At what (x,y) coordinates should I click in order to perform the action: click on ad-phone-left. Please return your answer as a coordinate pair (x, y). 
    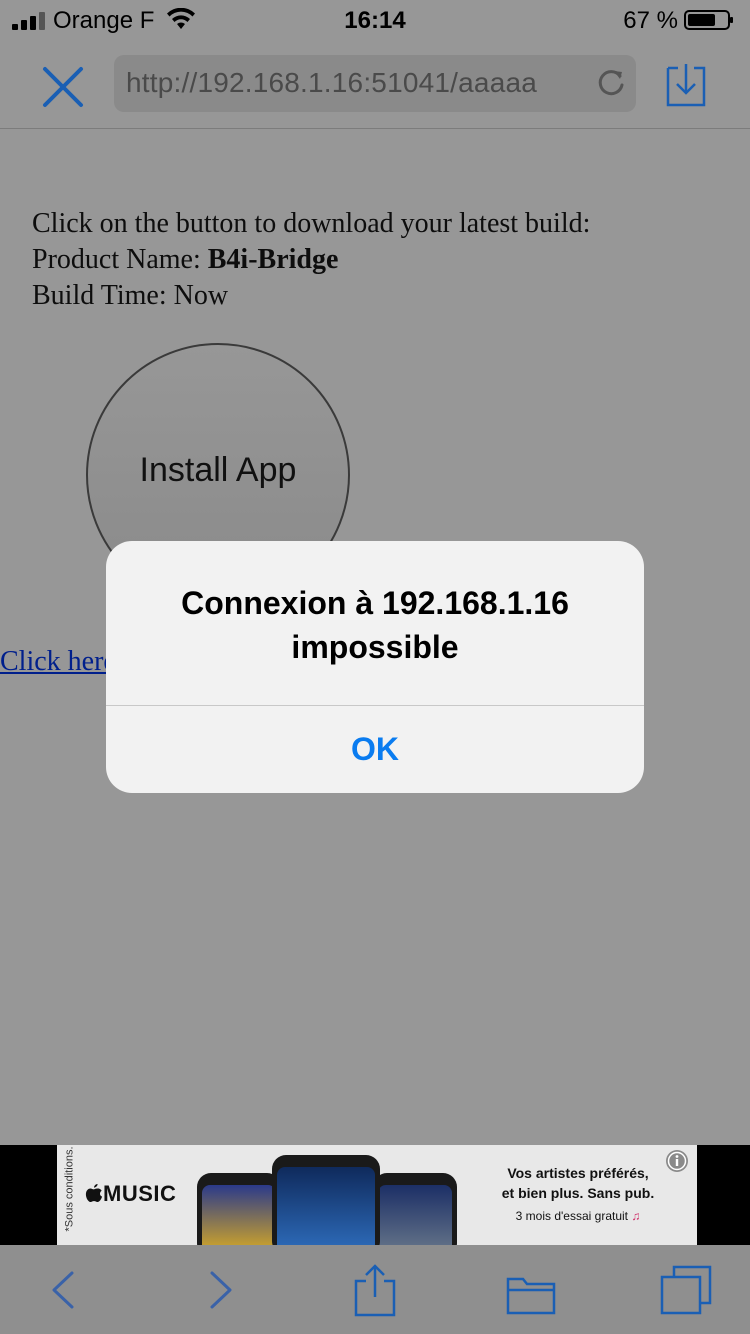
    Looking at the image, I should click on (239, 1209).